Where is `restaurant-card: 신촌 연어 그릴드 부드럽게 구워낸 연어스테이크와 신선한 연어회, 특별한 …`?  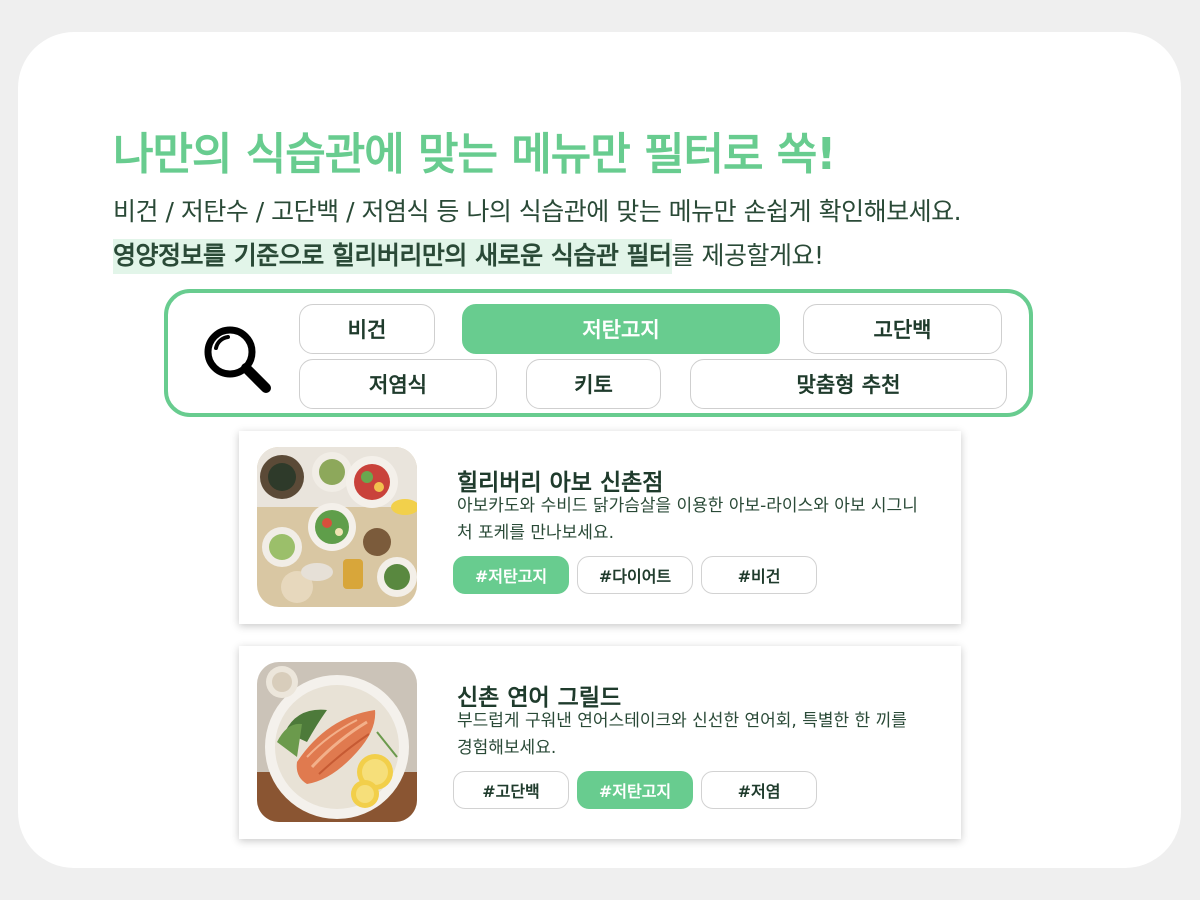 restaurant-card: 신촌 연어 그릴드 부드럽게 구워낸 연어스테이크와 신선한 연어회, 특별한 … is located at coordinates (600, 742).